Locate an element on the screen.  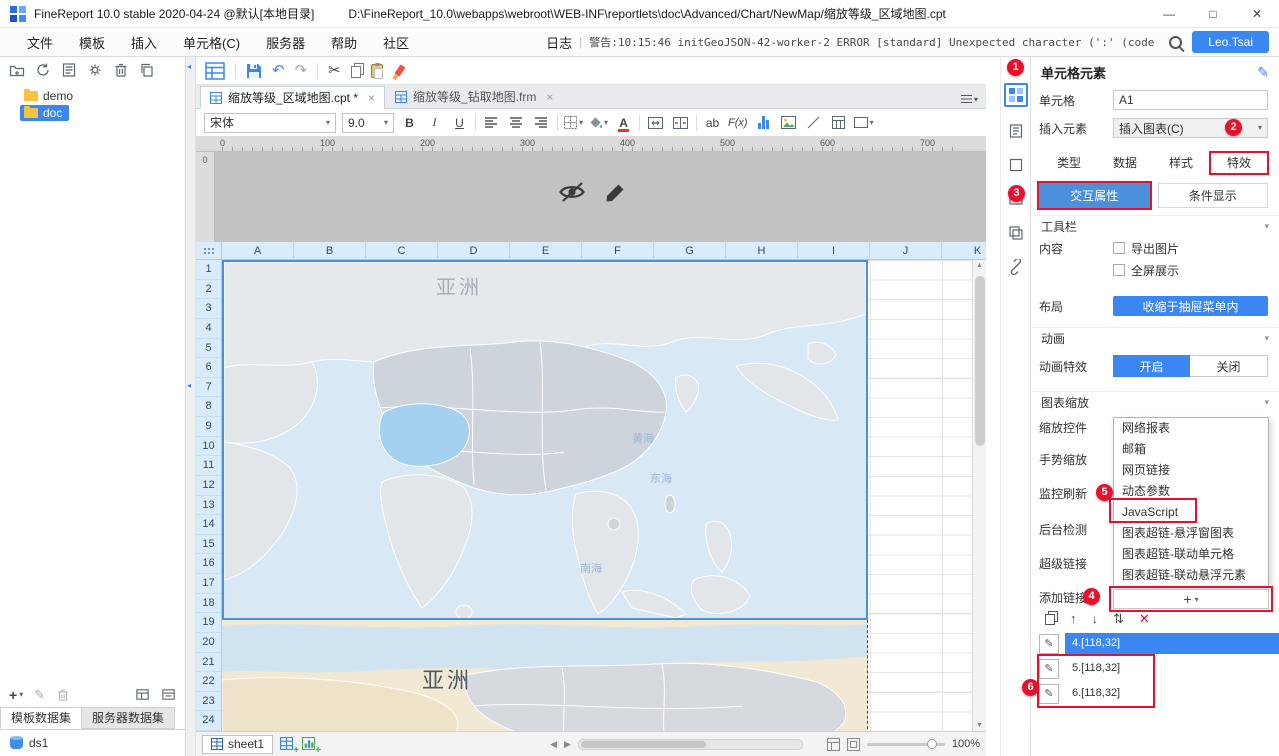
align-left-button is located at coordinates (491, 123).